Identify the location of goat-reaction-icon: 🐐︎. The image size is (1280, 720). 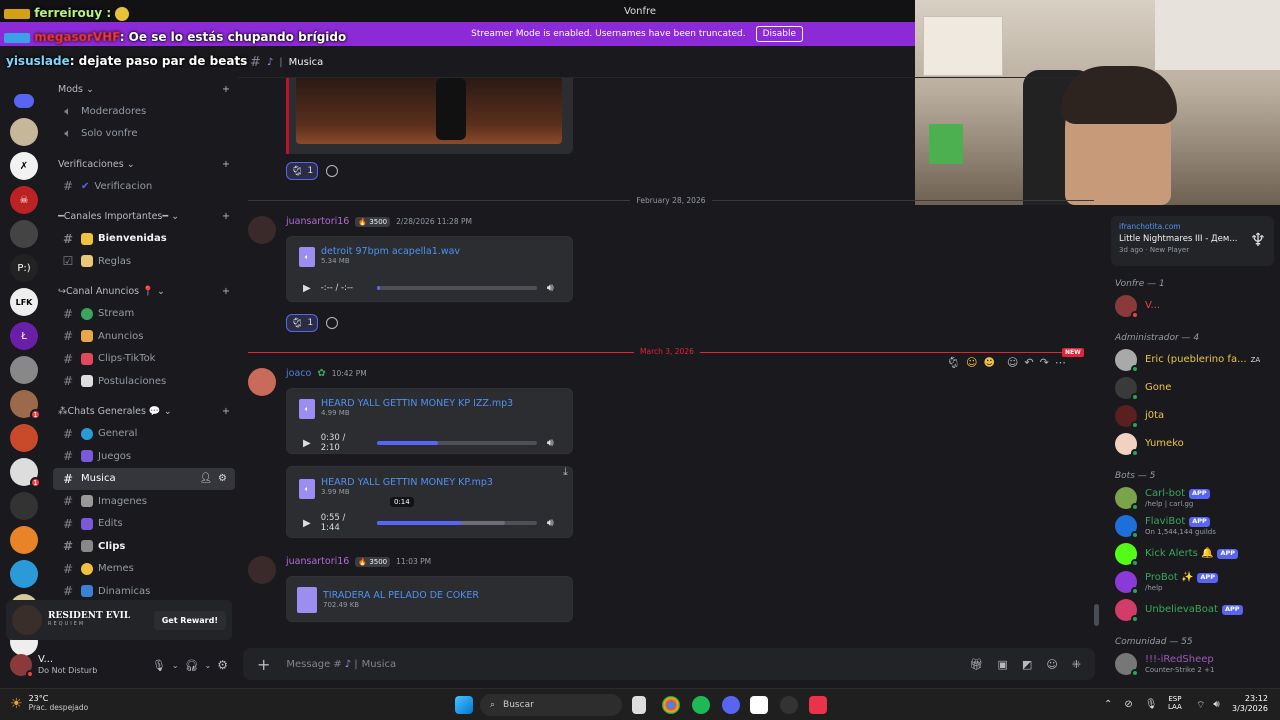
(953, 362).